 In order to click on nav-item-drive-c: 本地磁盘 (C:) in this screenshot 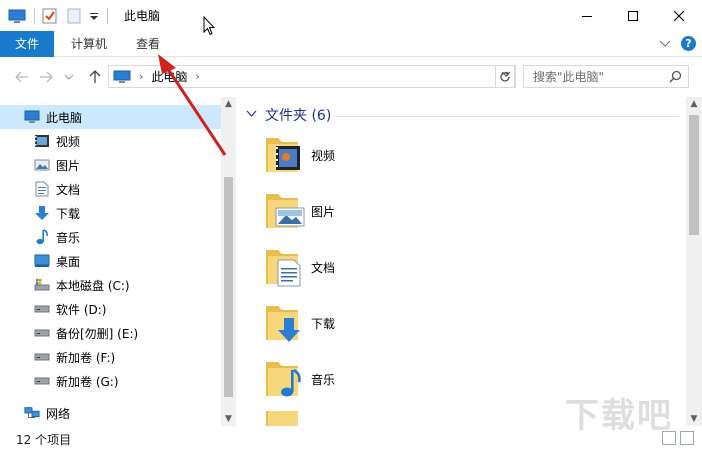, I will do `click(110, 285)`.